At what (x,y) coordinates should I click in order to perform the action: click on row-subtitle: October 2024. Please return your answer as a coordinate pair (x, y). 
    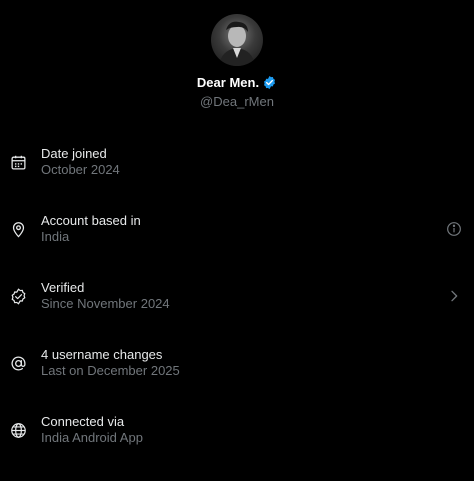
    Looking at the image, I should click on (80, 169).